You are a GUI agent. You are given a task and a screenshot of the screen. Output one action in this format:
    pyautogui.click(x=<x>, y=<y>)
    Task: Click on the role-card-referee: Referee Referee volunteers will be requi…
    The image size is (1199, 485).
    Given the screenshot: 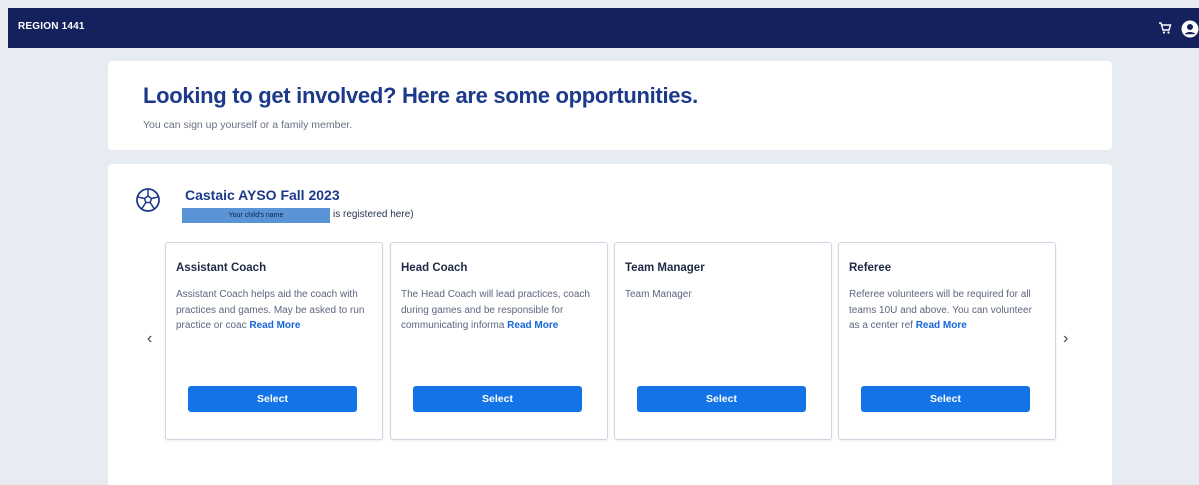 What is the action you would take?
    pyautogui.click(x=947, y=341)
    